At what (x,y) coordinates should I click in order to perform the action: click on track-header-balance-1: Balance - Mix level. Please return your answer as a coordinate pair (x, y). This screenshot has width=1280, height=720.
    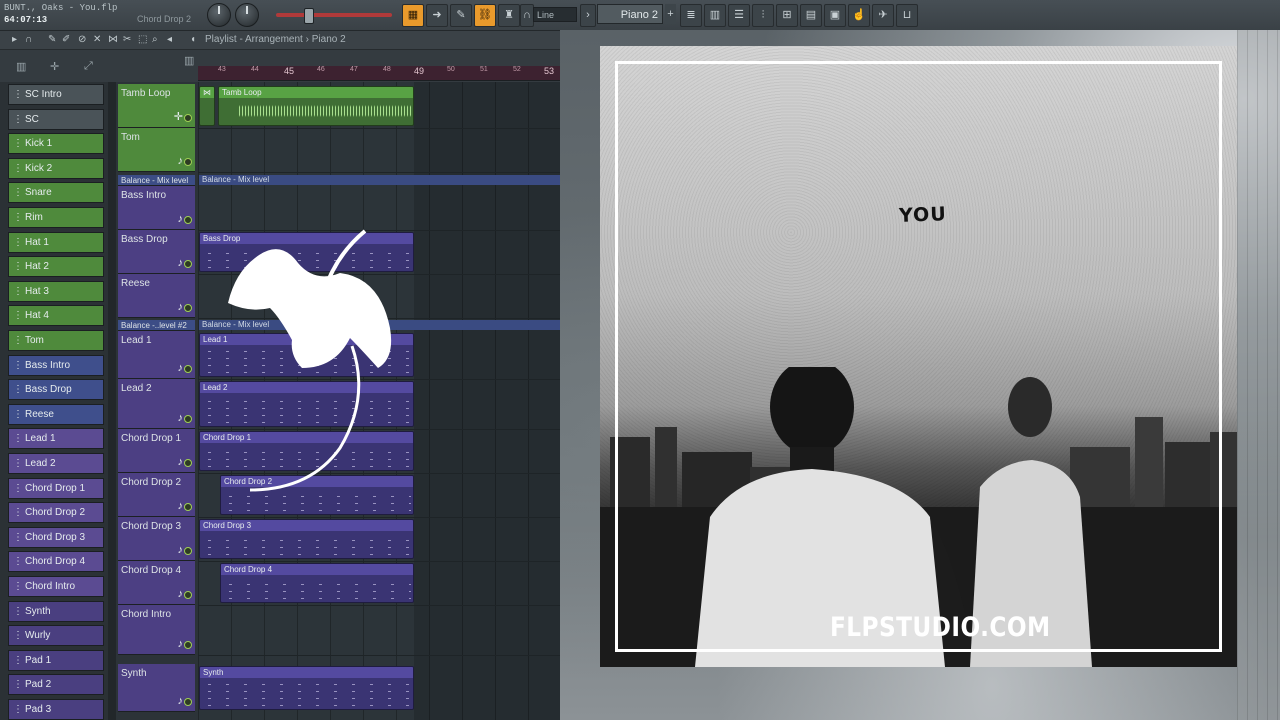
    Looking at the image, I should click on (156, 180).